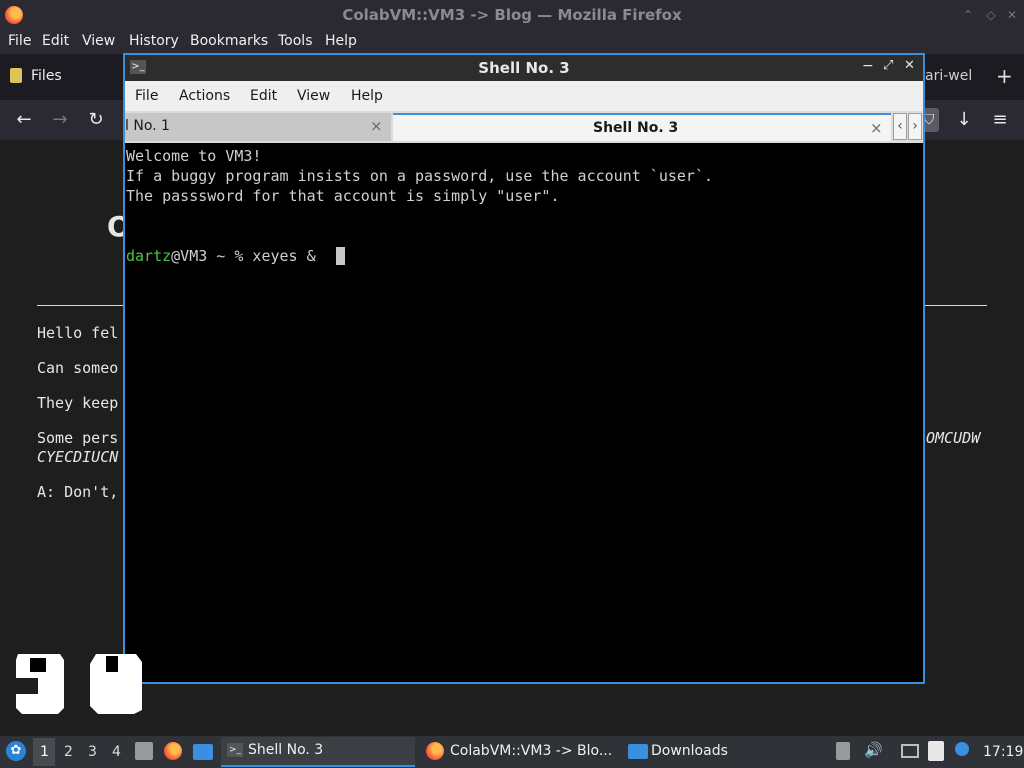 The image size is (1024, 768). Describe the element at coordinates (78, 333) in the screenshot. I see `page-line: Hello fel` at that location.